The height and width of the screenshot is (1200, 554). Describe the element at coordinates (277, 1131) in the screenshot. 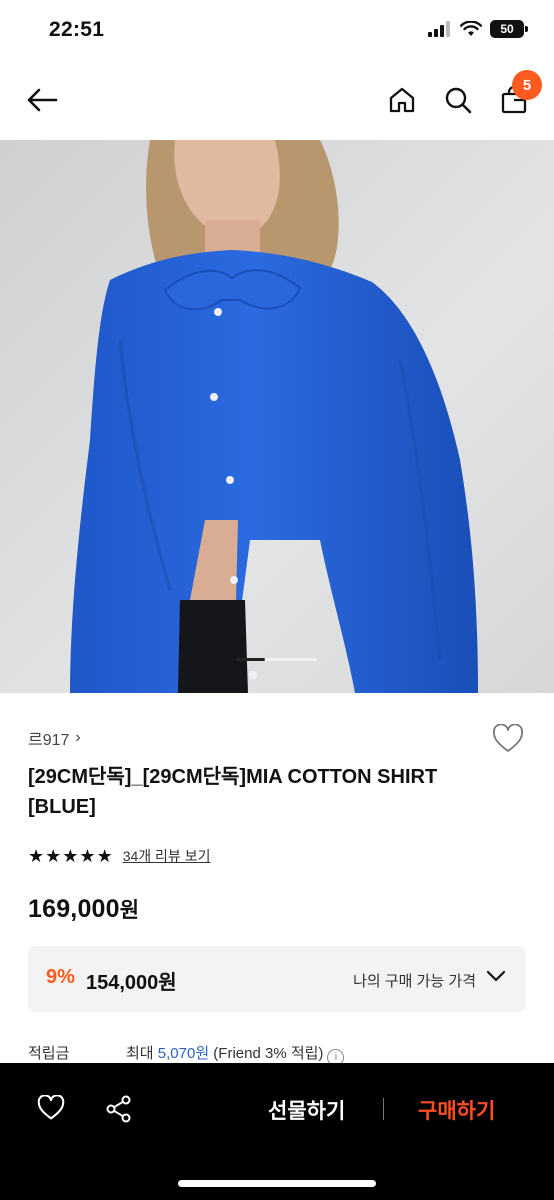

I see `bottom-action-bar: 선물하기 구매하기` at that location.